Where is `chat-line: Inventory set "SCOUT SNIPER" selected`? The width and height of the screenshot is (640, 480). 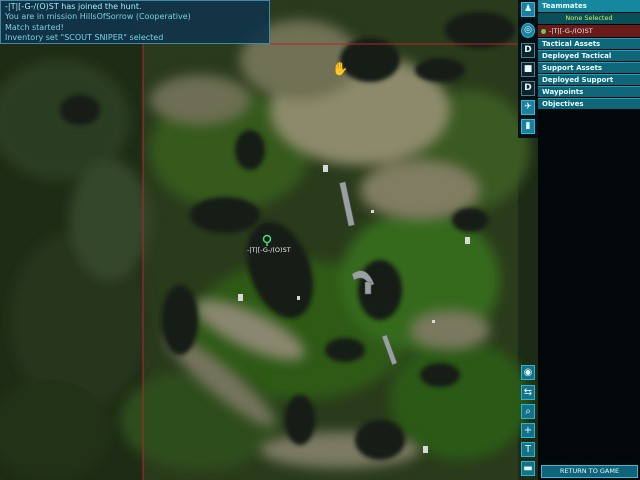
chat-line: Inventory set "SCOUT SNIPER" selected is located at coordinates (84, 37).